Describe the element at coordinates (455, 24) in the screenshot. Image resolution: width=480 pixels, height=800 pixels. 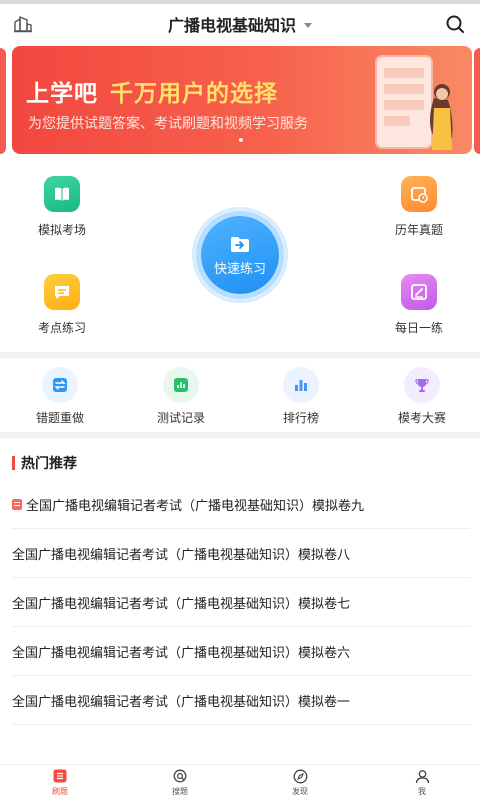
I see `search-icon` at that location.